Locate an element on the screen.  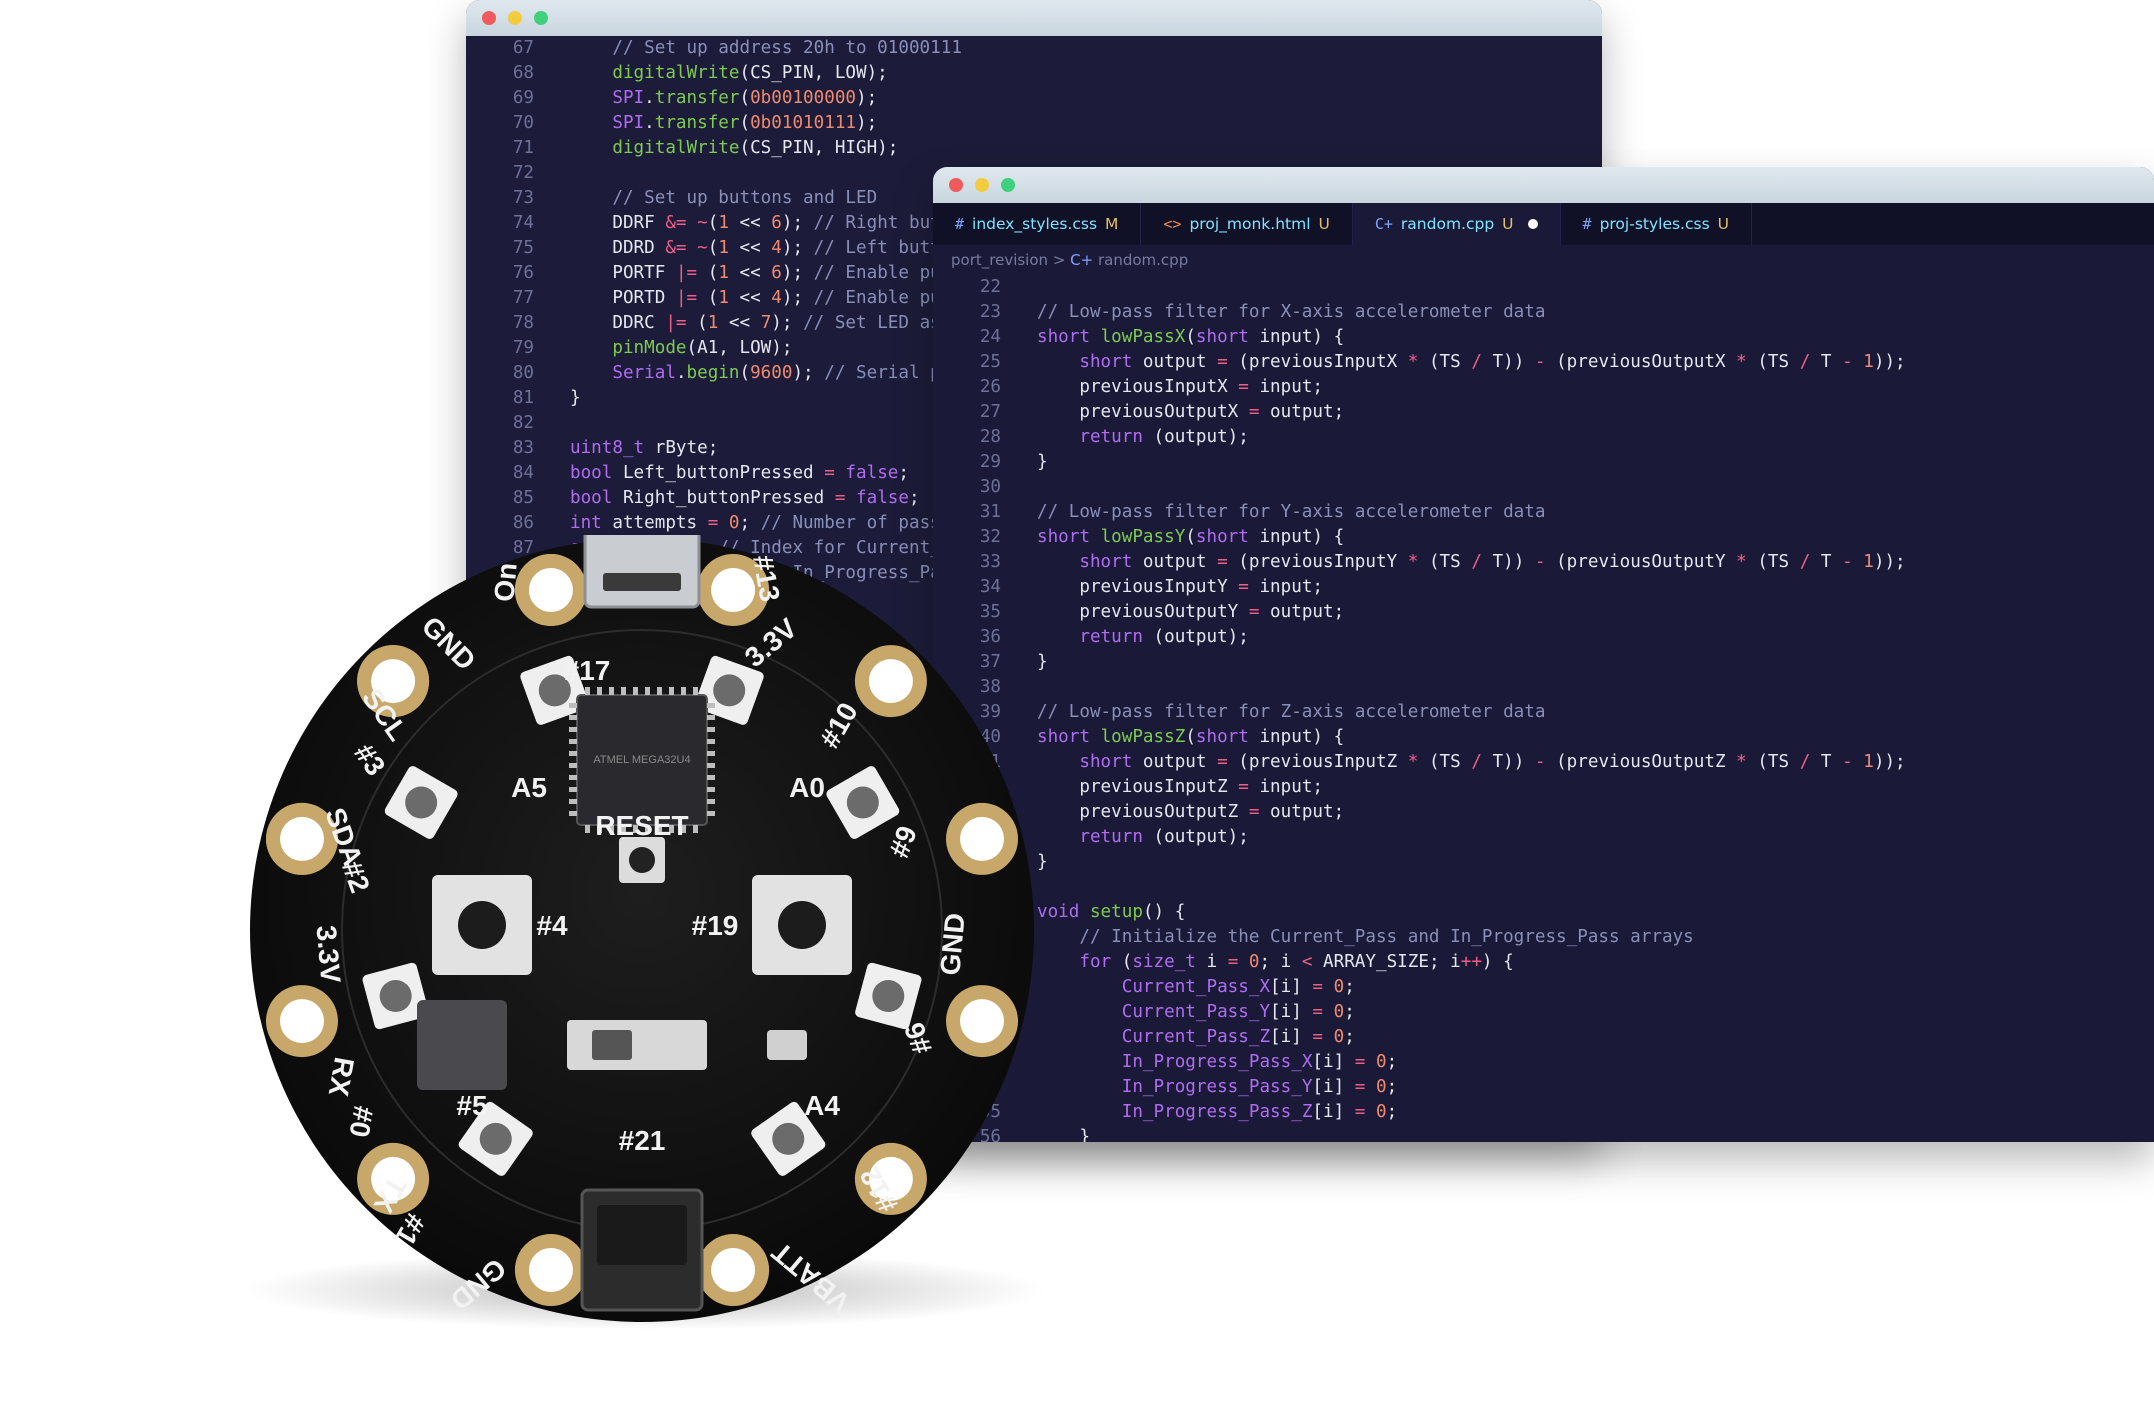
code-text: previousOutputY = output; is located at coordinates (1190, 612).